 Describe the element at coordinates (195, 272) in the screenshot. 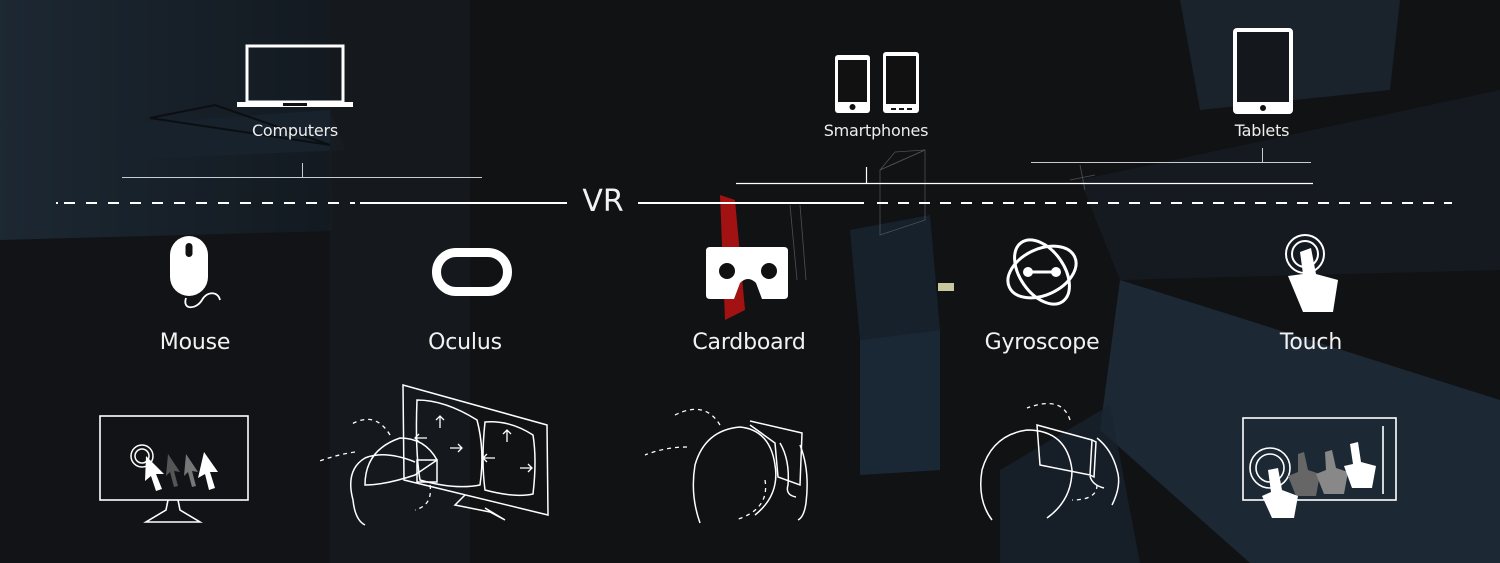

I see `mouse-icon` at that location.